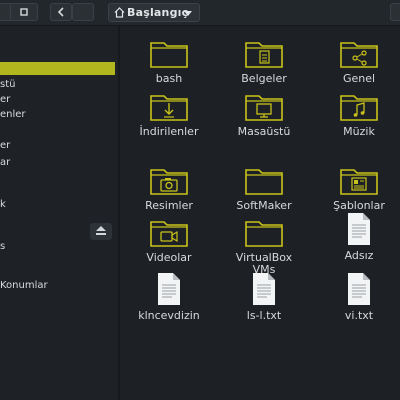 This screenshot has width=400, height=400. I want to click on sidebar-item-label: s, so click(3, 246).